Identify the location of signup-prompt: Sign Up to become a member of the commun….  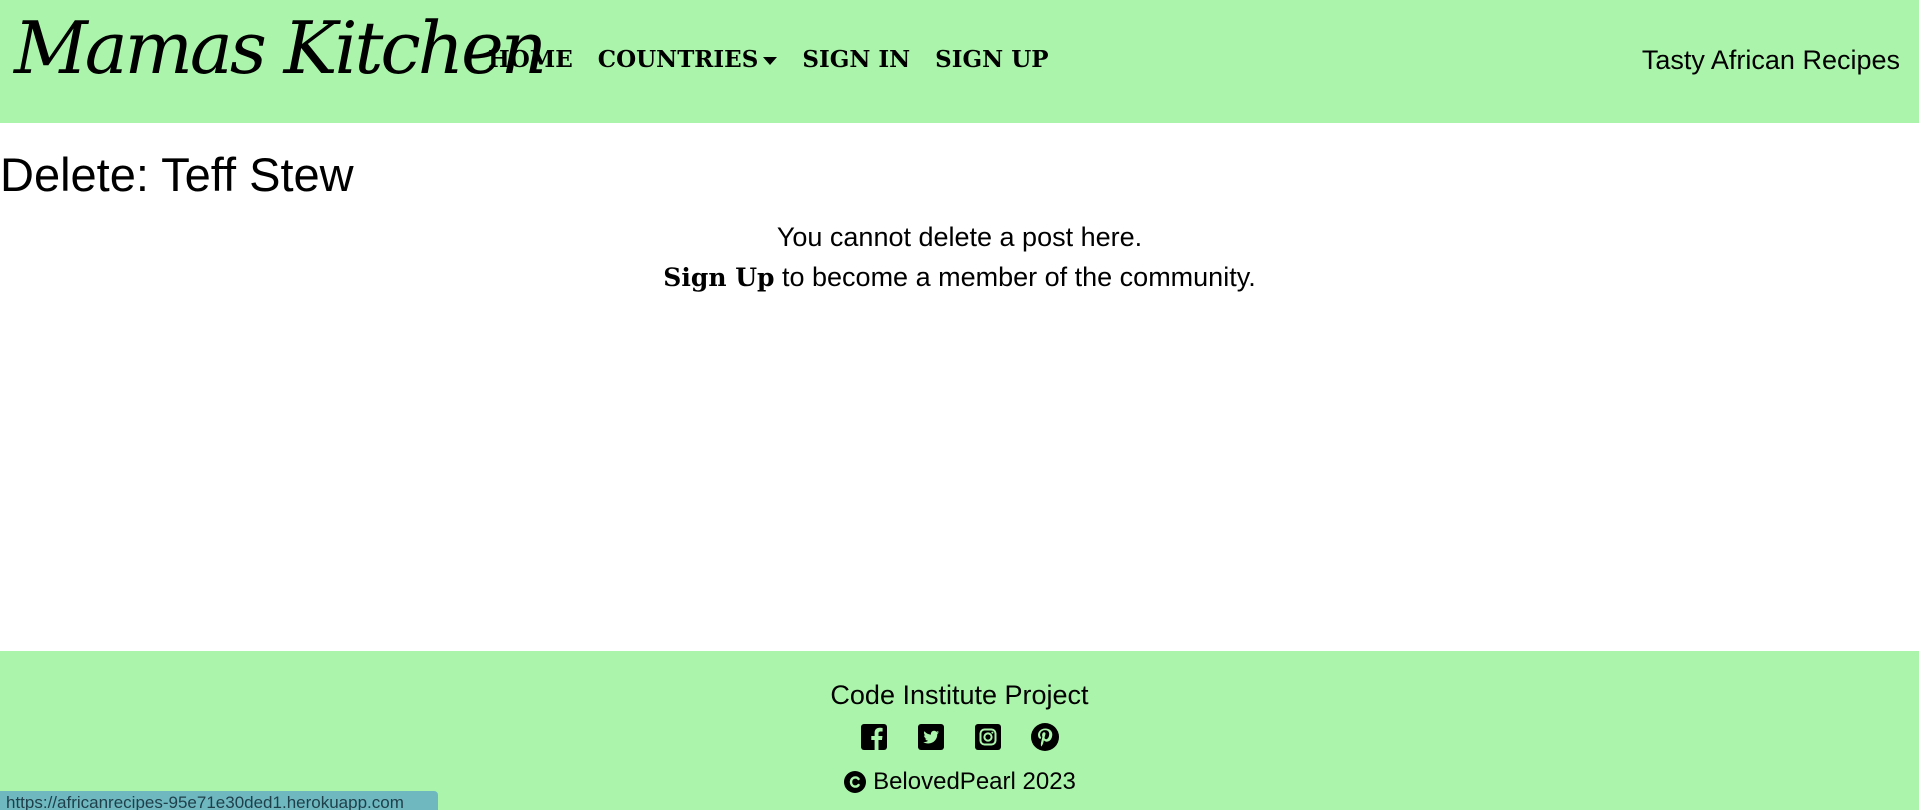
(959, 277).